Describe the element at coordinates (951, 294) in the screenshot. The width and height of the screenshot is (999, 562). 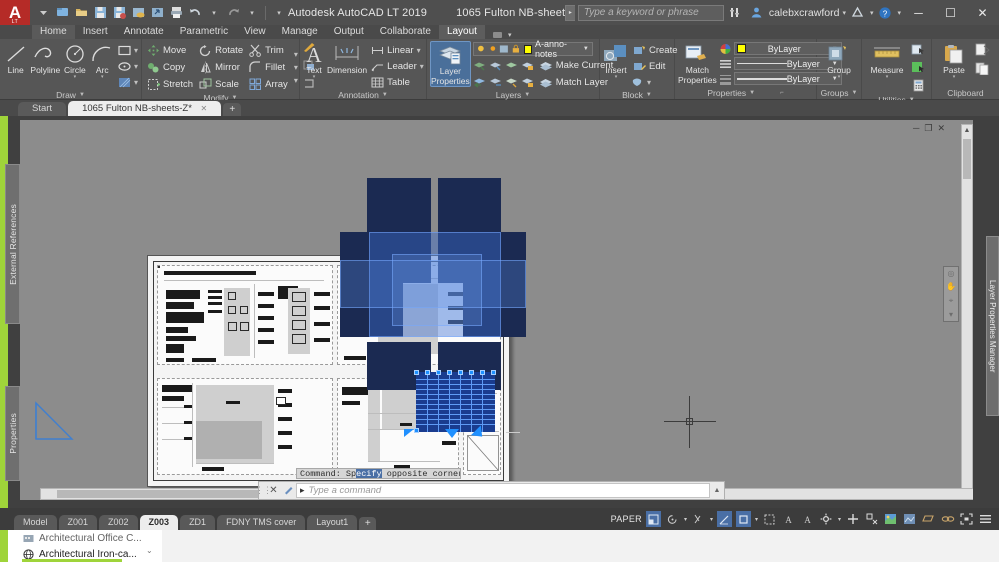
I see `navigation-bar: ◎ ✋ ⌖ ▾` at that location.